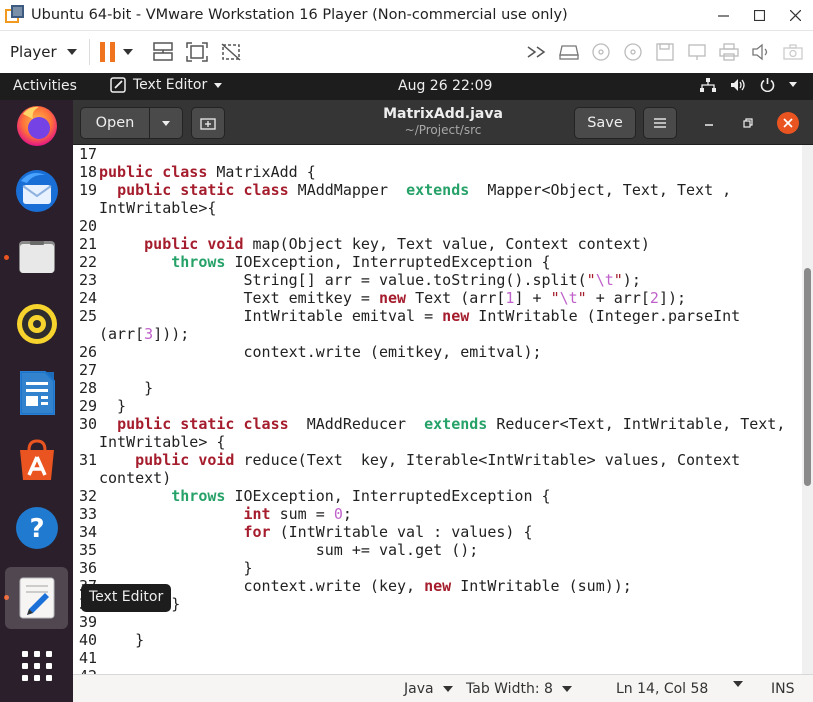  I want to click on line-number: 34, so click(87, 532).